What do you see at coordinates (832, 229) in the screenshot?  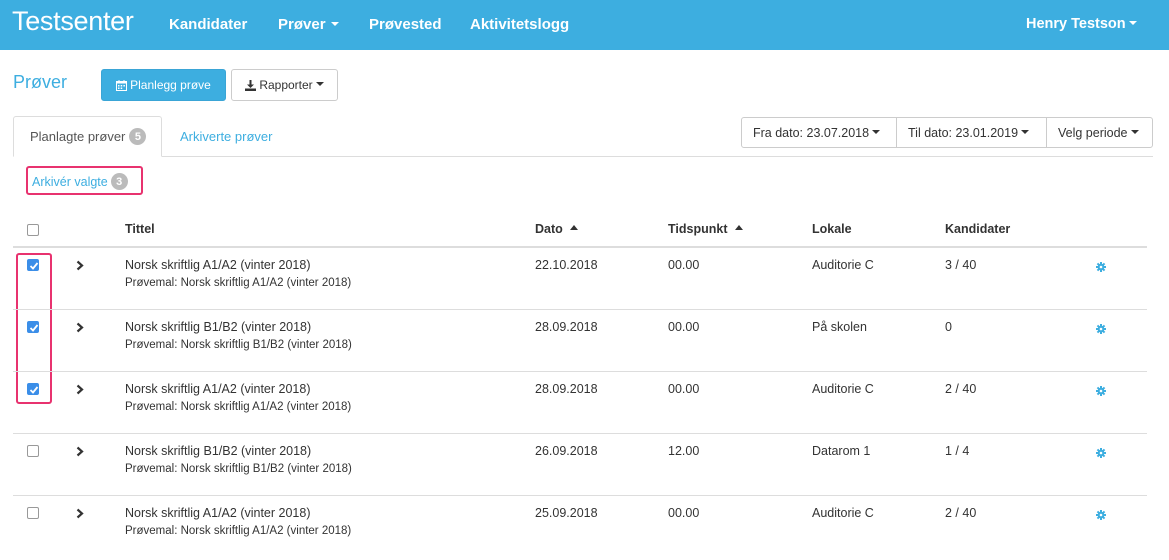 I see `column-header-room: Lokale` at bounding box center [832, 229].